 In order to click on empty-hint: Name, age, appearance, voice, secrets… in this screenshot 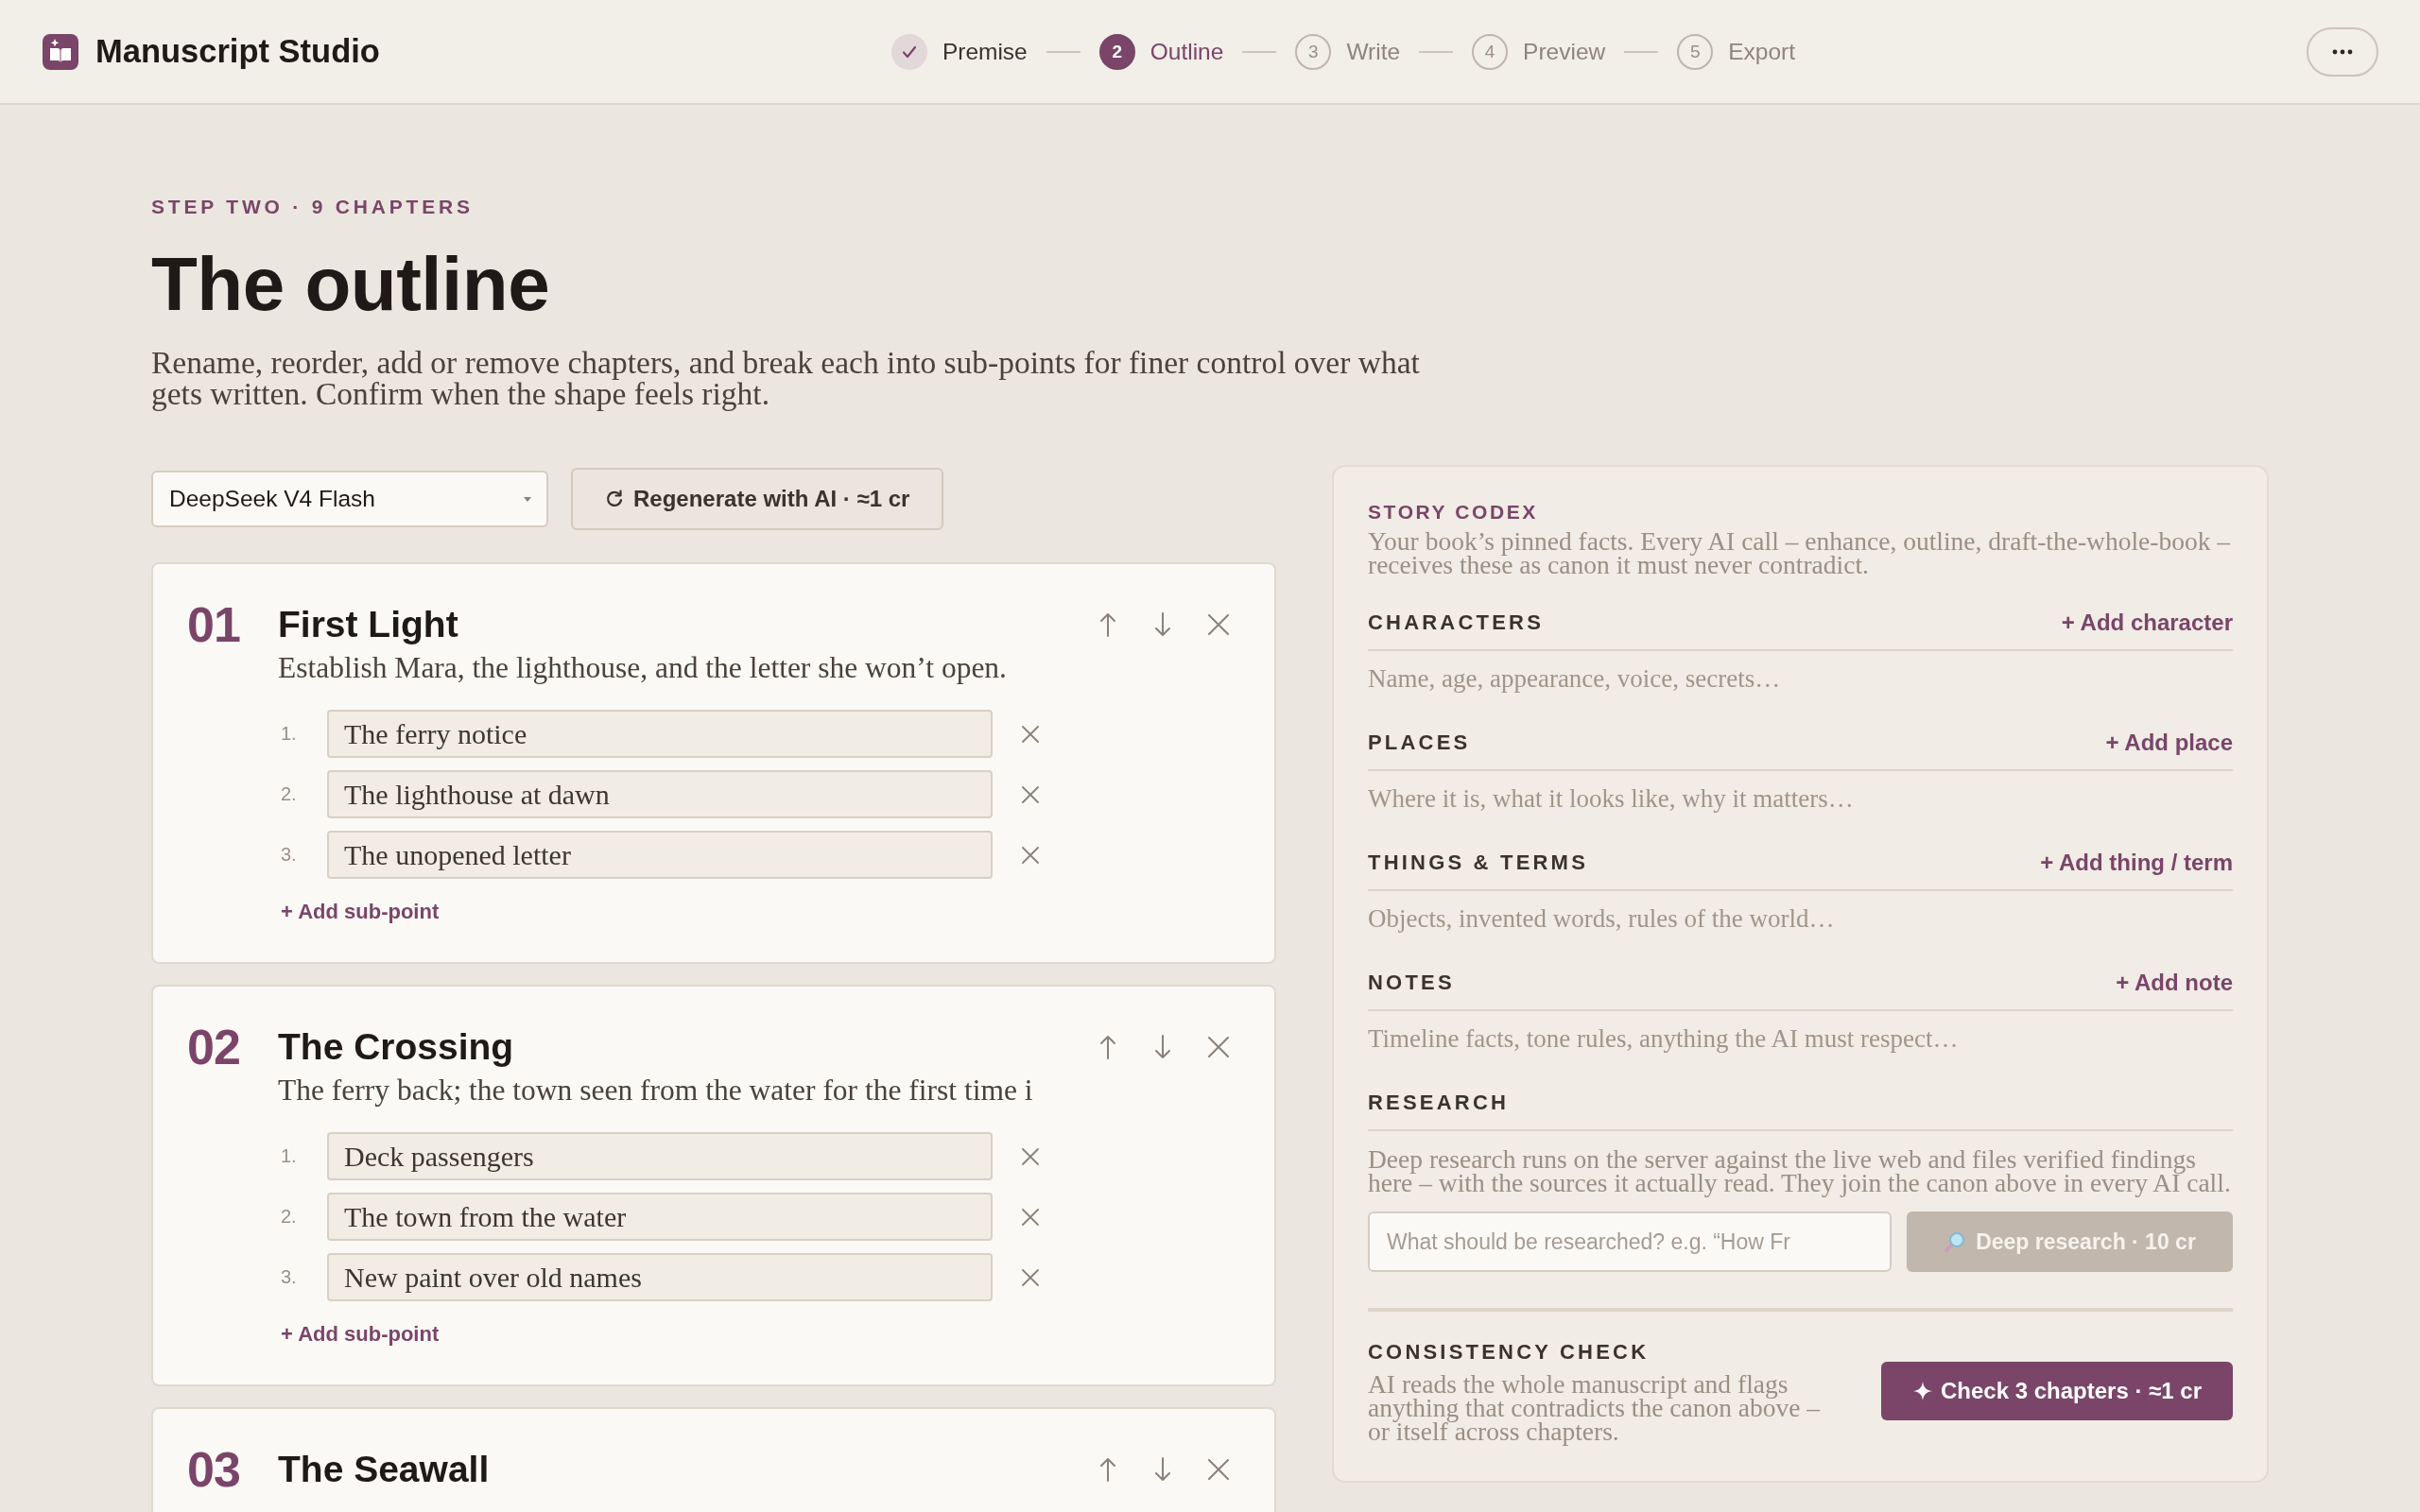, I will do `click(1575, 679)`.